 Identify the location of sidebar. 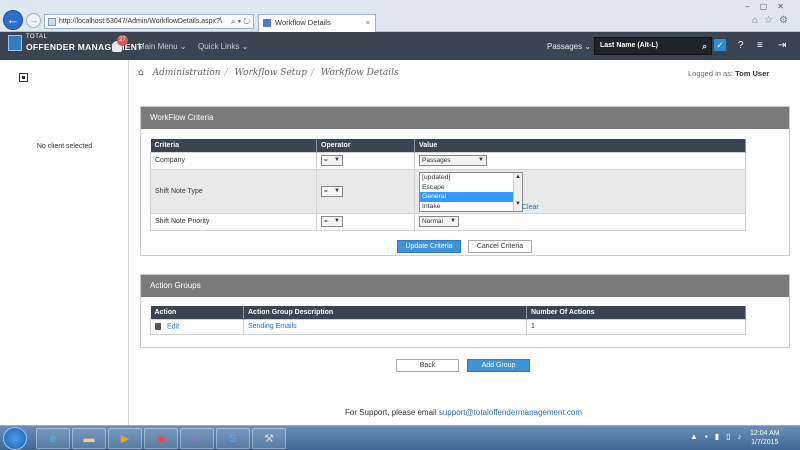
(64, 242).